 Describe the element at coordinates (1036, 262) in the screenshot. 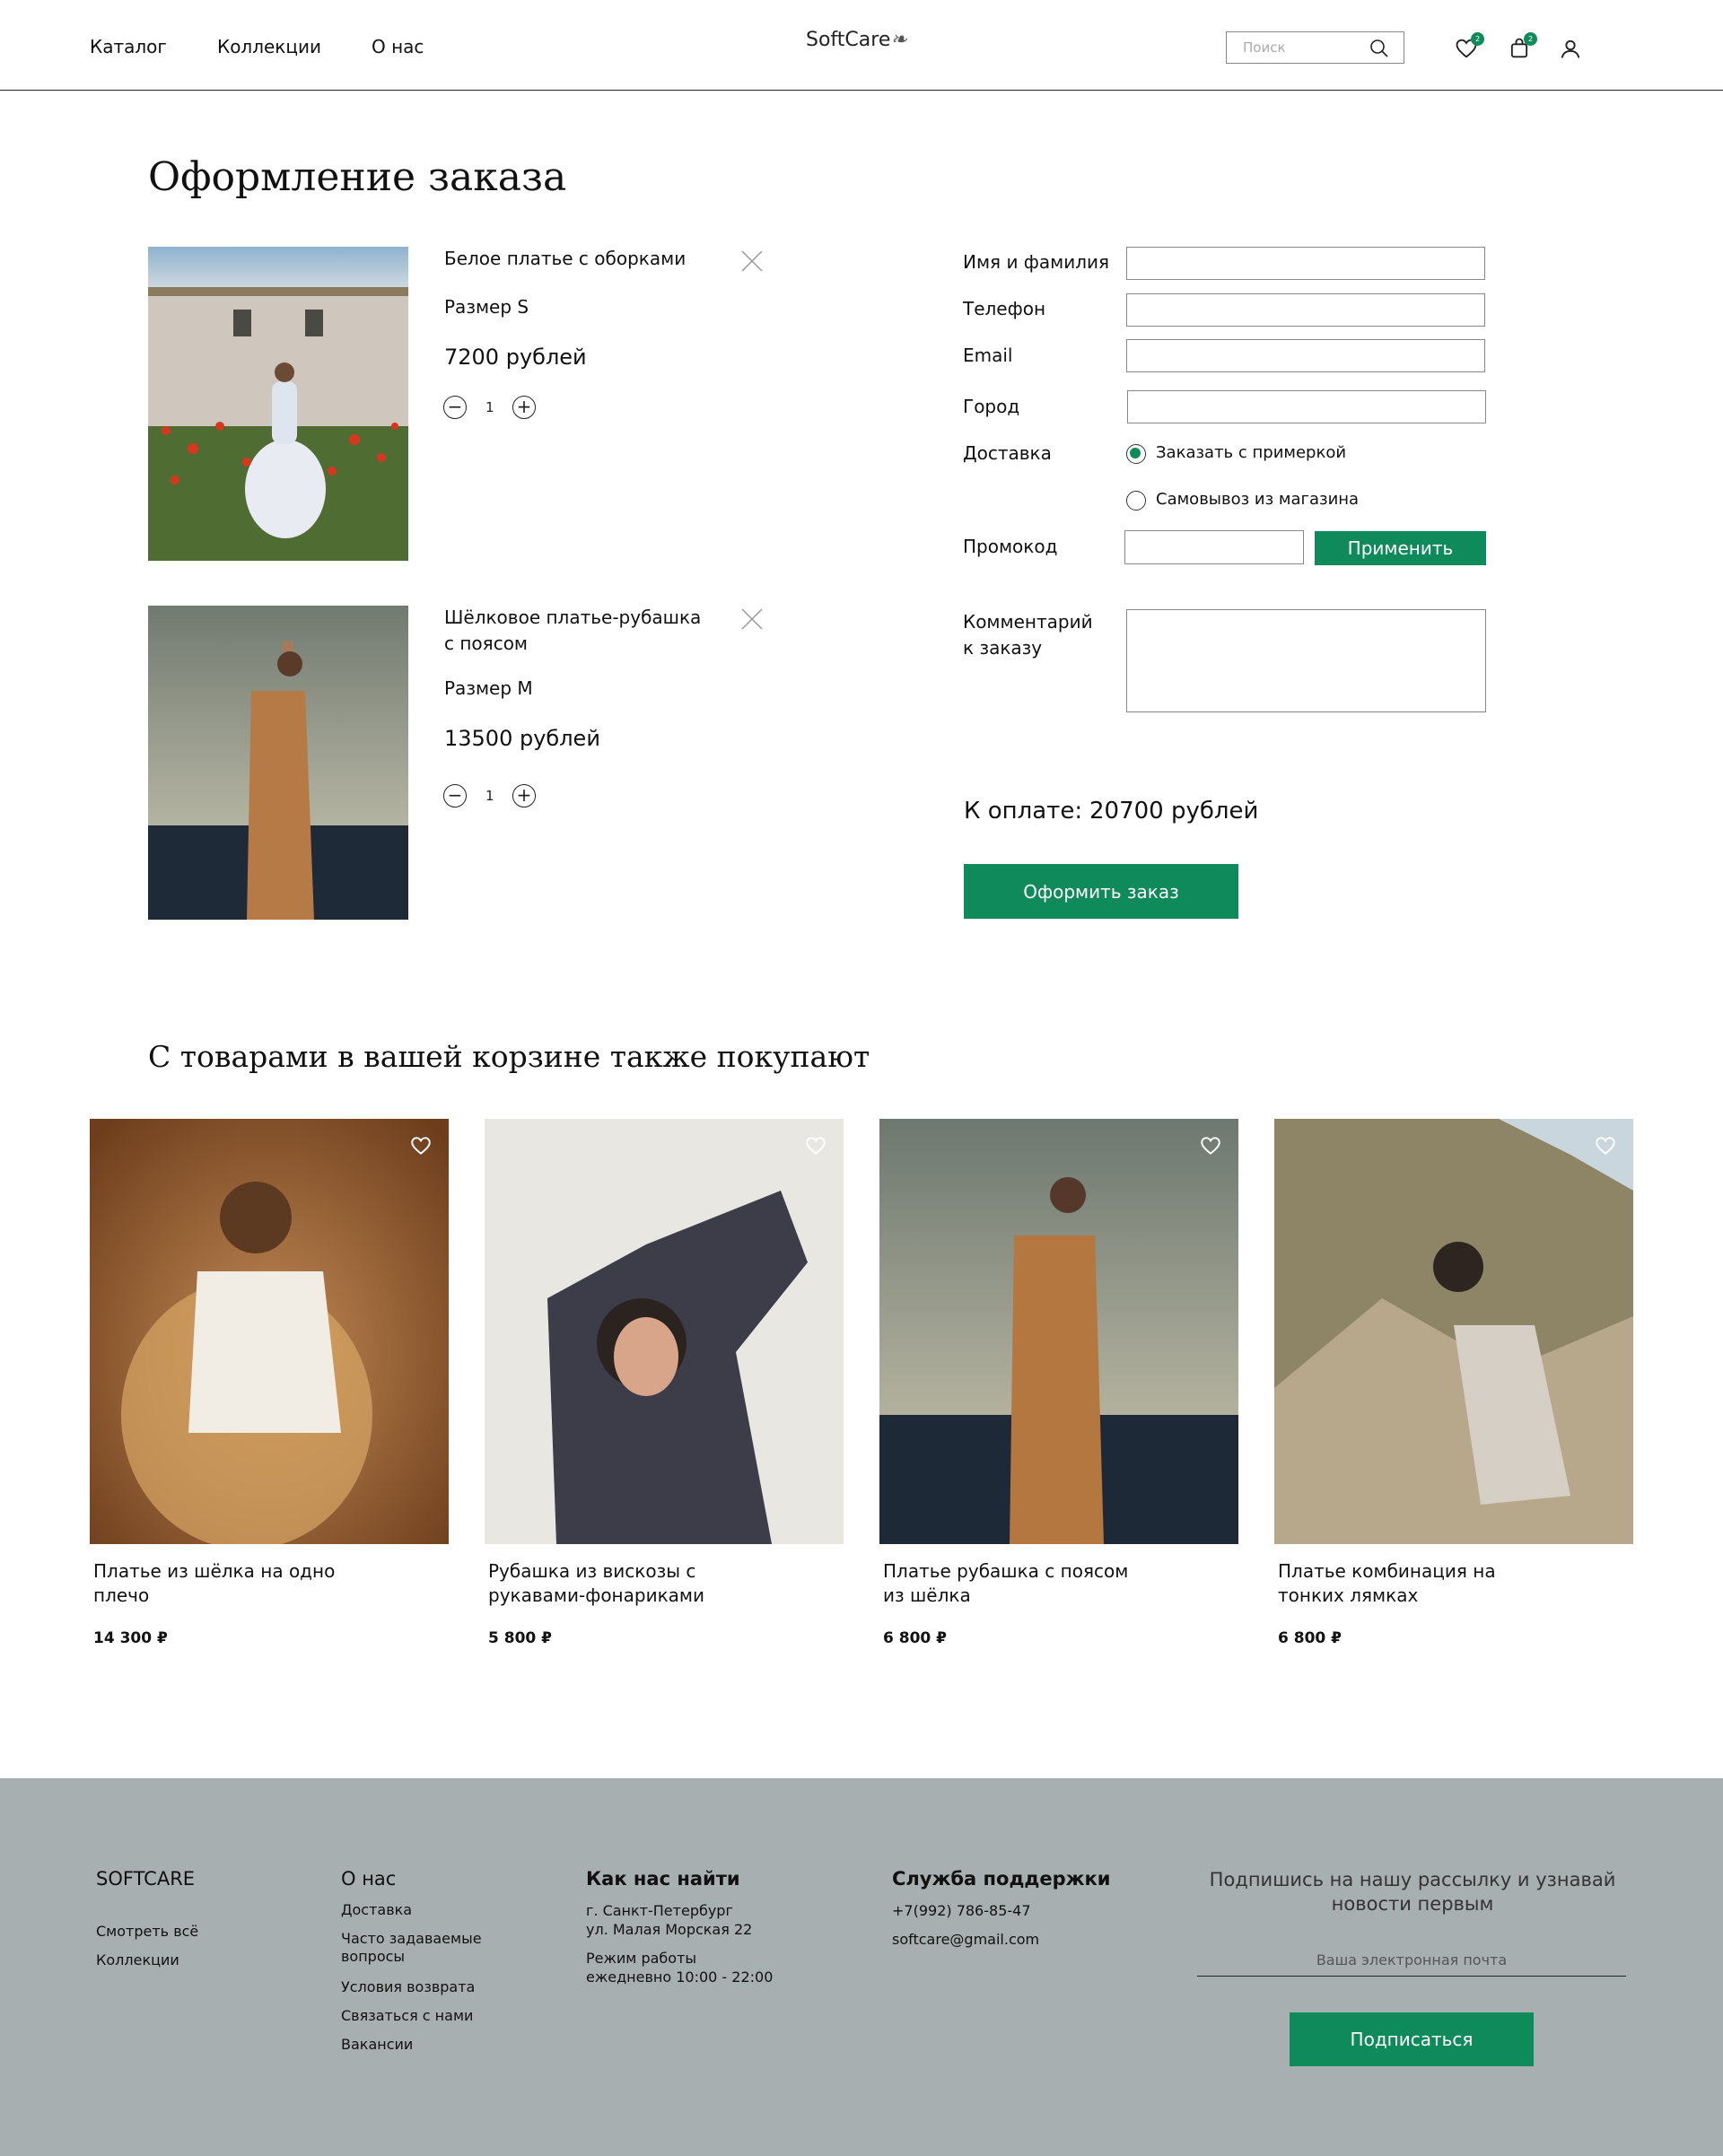

I see `name-label: Имя и фамилия` at that location.